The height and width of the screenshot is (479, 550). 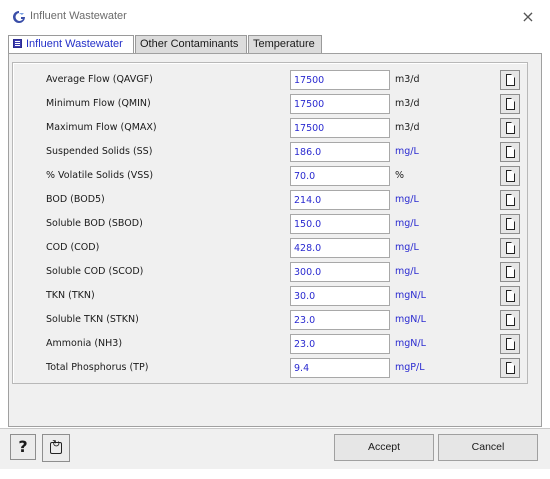 What do you see at coordinates (74, 44) in the screenshot?
I see `tab-label: Influent Wastewater` at bounding box center [74, 44].